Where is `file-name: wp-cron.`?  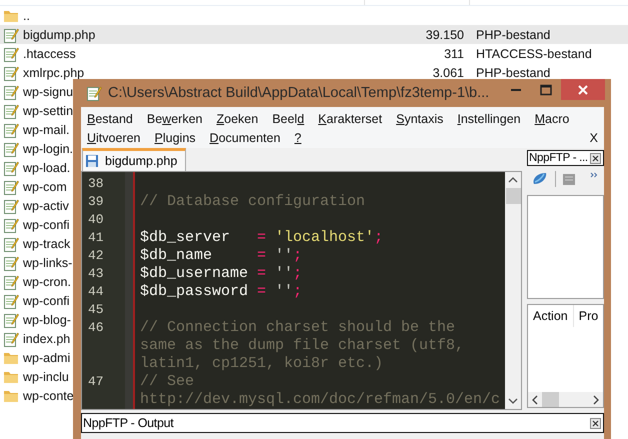 file-name: wp-cron. is located at coordinates (47, 281).